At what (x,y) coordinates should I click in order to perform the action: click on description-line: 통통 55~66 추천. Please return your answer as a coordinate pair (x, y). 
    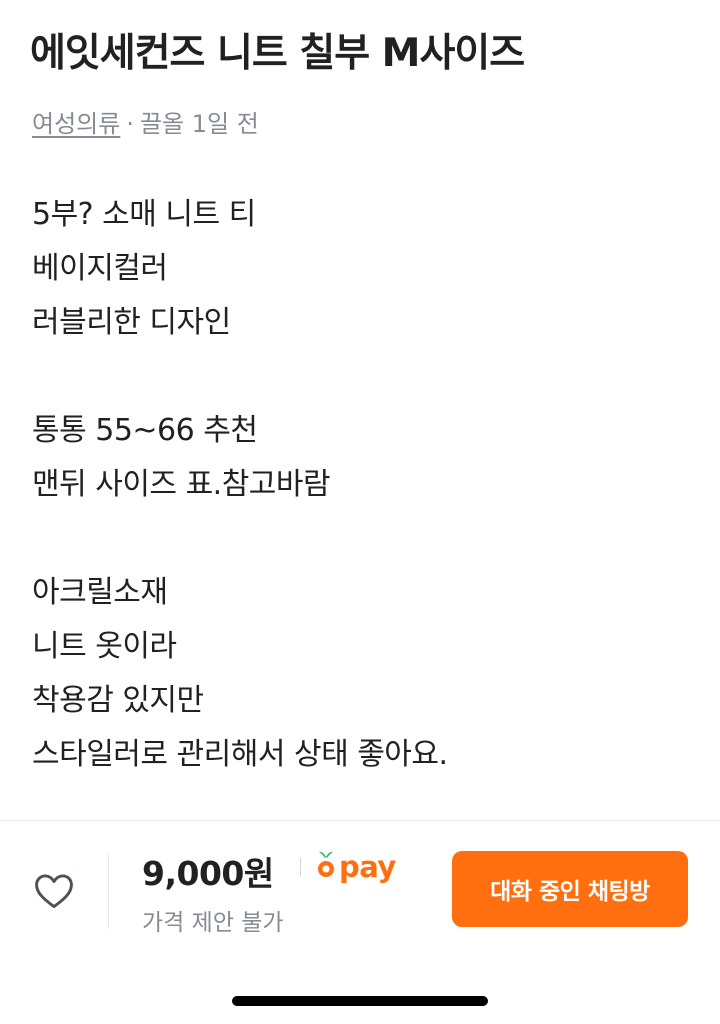
    Looking at the image, I should click on (145, 430).